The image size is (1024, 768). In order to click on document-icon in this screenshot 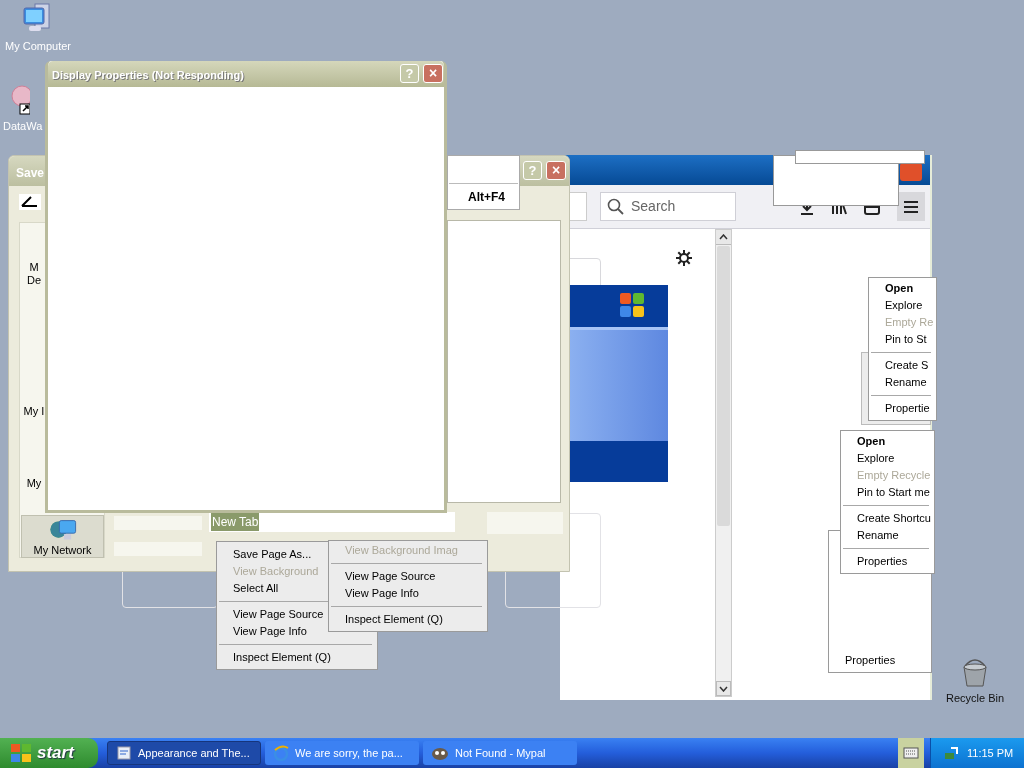, I will do `click(124, 753)`.